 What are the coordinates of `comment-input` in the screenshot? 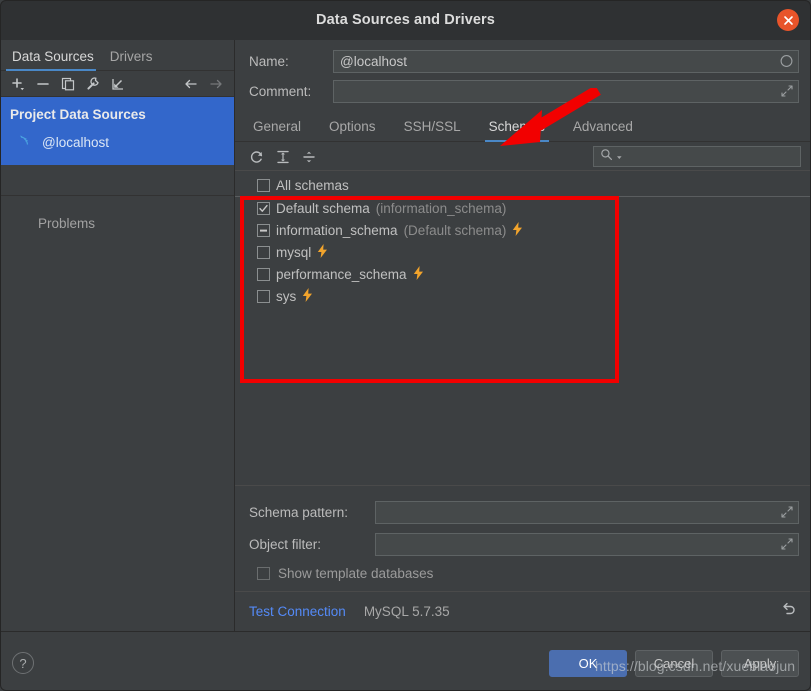 It's located at (566, 91).